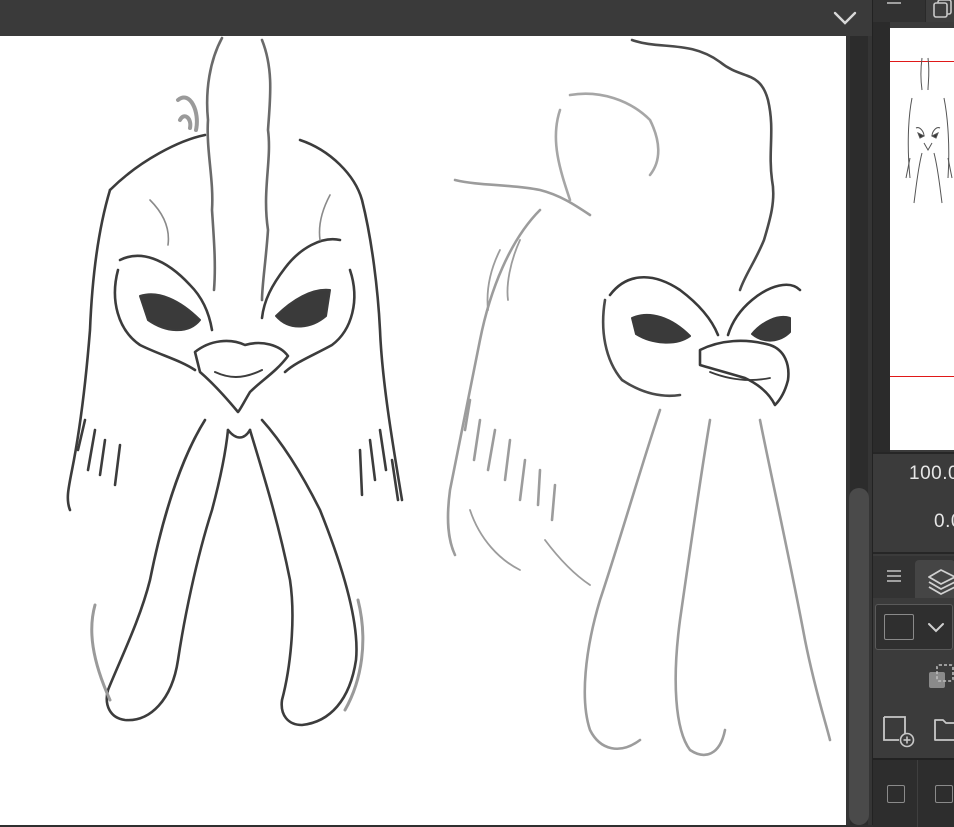 Image resolution: width=954 pixels, height=827 pixels. I want to click on layer-visibility-checkbox, so click(896, 794).